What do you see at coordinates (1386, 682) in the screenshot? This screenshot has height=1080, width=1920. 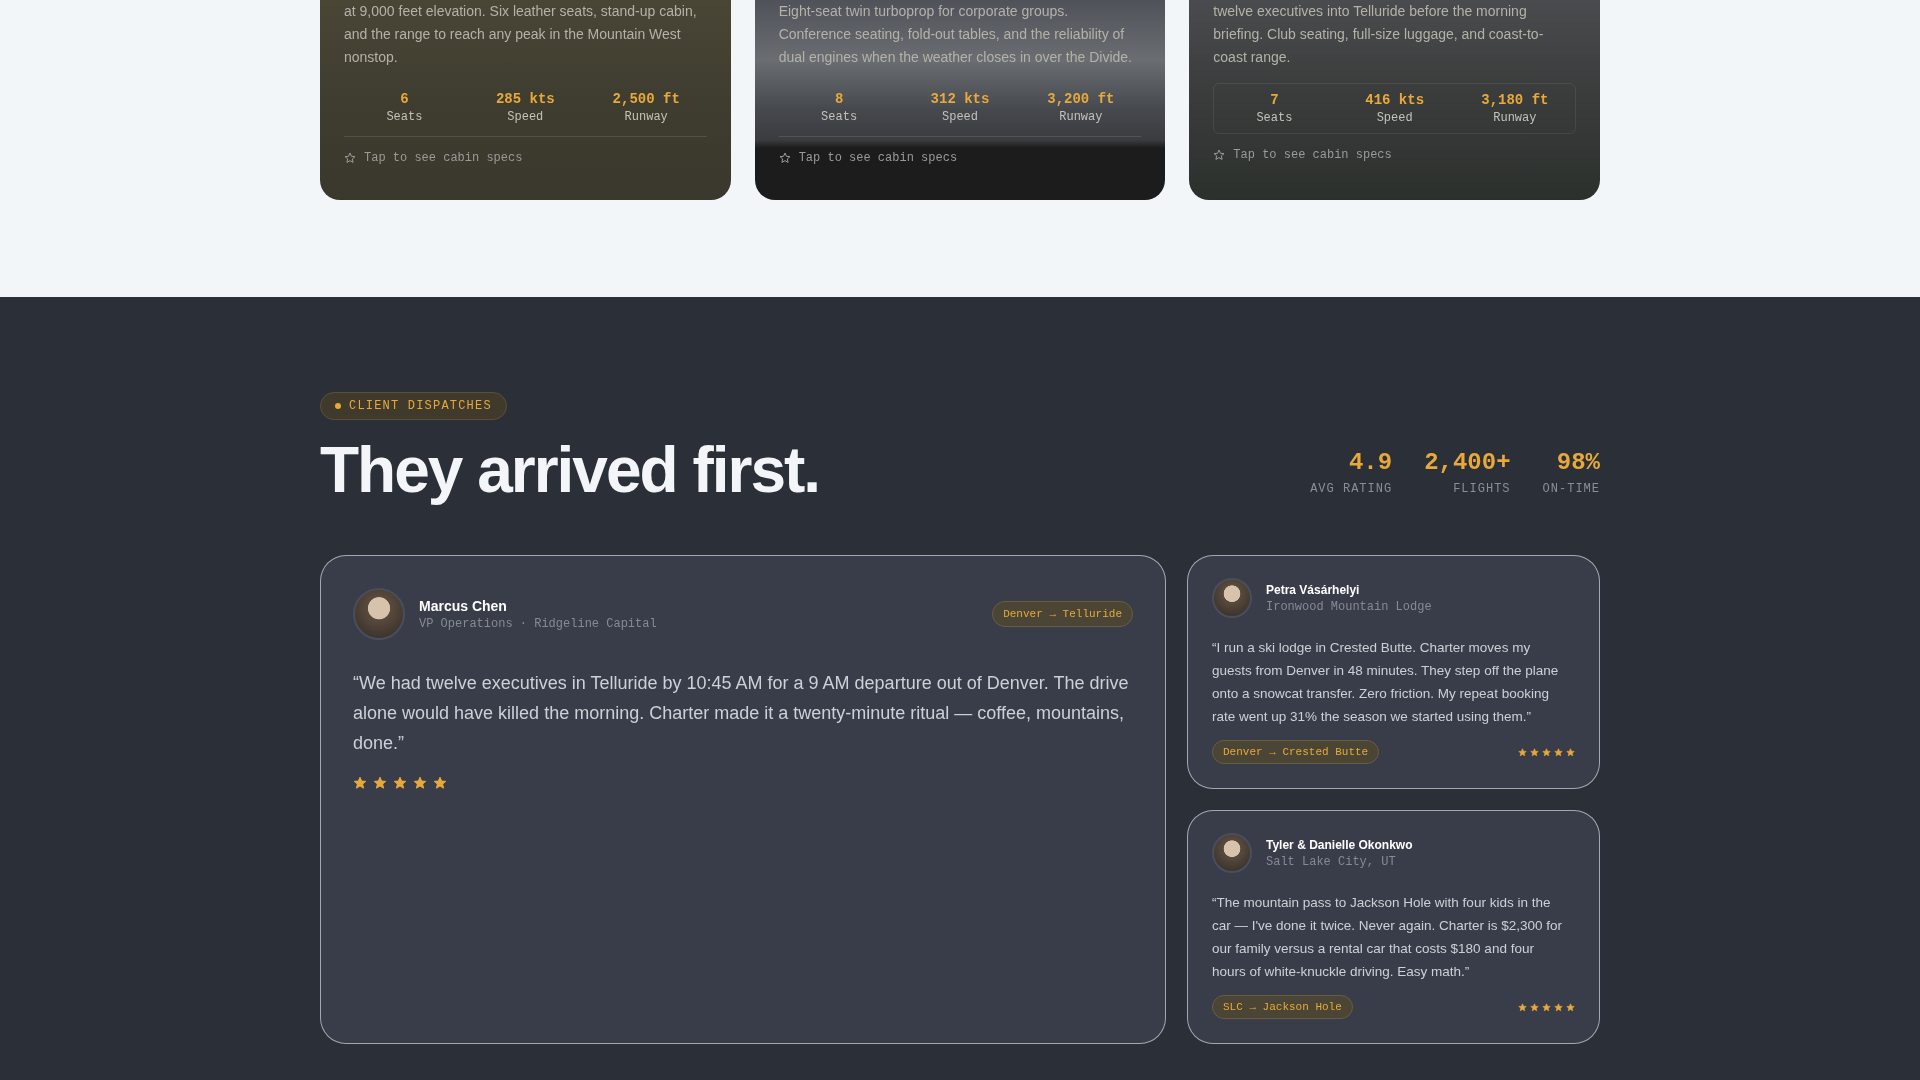 I see `testimonial-quote: “I run a ski lodge in Crested Butte. Charter moves my guests from Denver in 48 minutes. They step off the plane onto a snowcat transfer. Zero friction. My repeat booking rate went up 31% the season we started using them.”` at bounding box center [1386, 682].